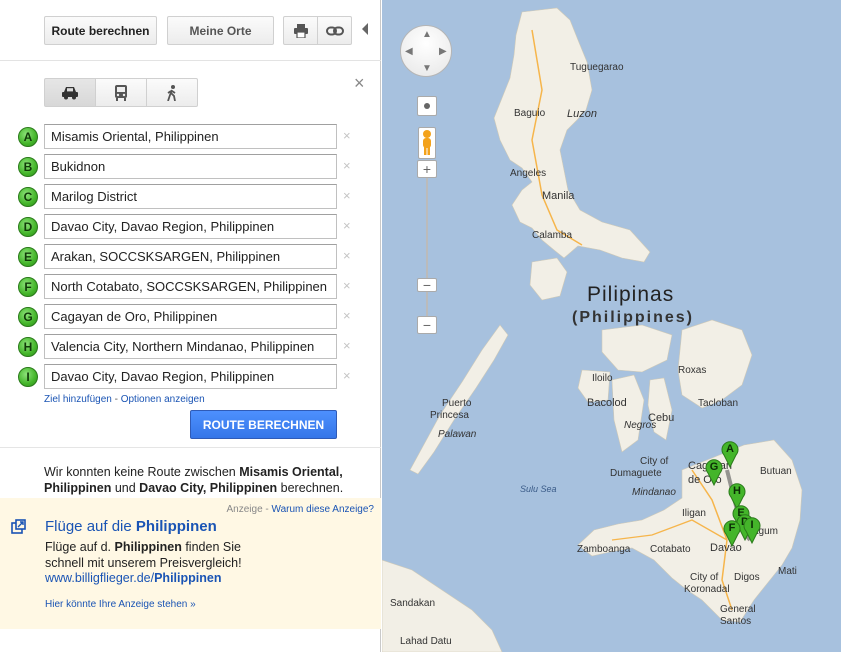 This screenshot has height=652, width=841. What do you see at coordinates (730, 449) in the screenshot?
I see `pin-letter: A` at bounding box center [730, 449].